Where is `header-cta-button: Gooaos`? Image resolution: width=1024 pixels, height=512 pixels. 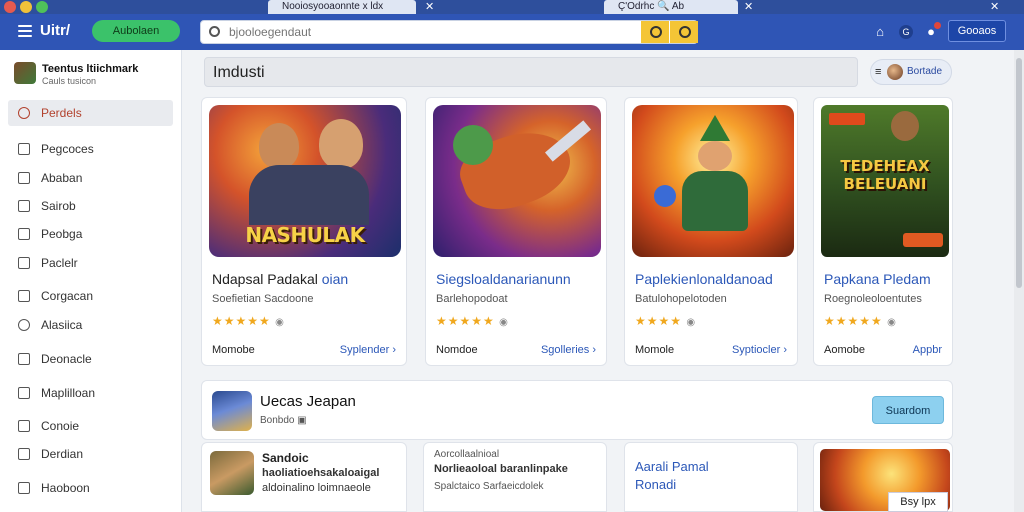 header-cta-button: Gooaos is located at coordinates (977, 31).